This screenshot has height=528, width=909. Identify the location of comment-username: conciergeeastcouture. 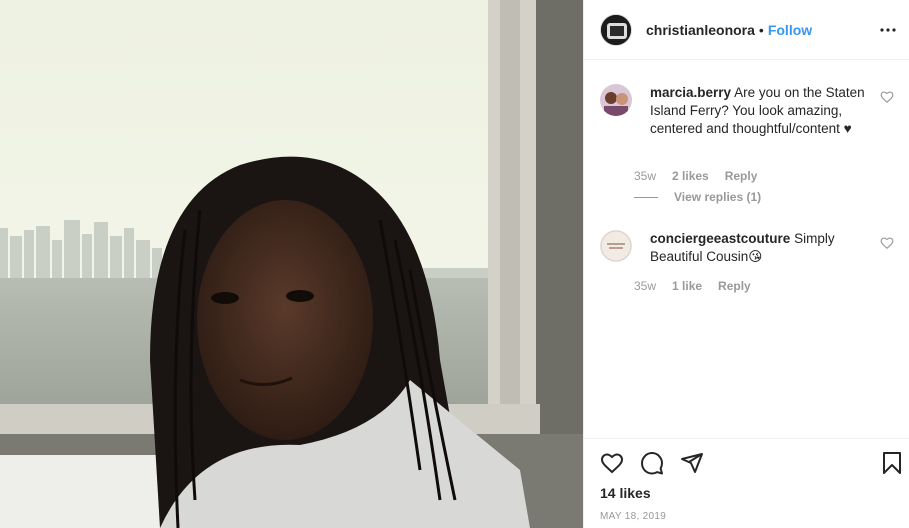
(720, 238).